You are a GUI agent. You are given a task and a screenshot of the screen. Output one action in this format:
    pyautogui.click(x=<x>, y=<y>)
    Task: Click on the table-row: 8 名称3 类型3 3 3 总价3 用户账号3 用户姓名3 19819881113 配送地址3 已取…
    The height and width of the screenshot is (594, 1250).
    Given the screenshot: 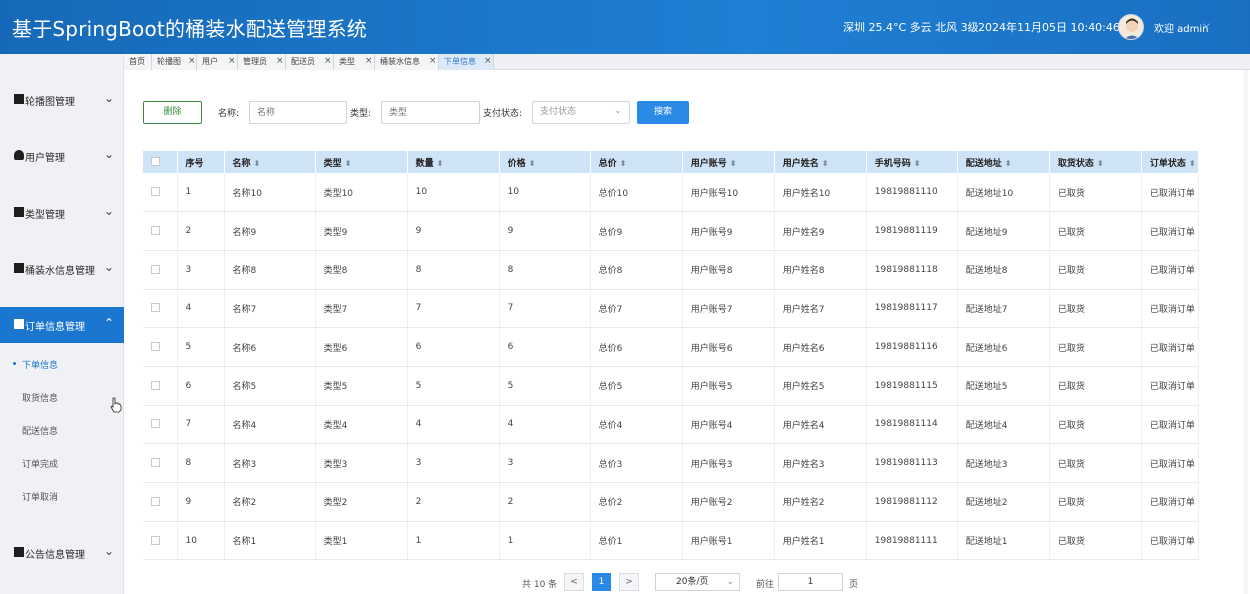 What is the action you would take?
    pyautogui.click(x=671, y=463)
    